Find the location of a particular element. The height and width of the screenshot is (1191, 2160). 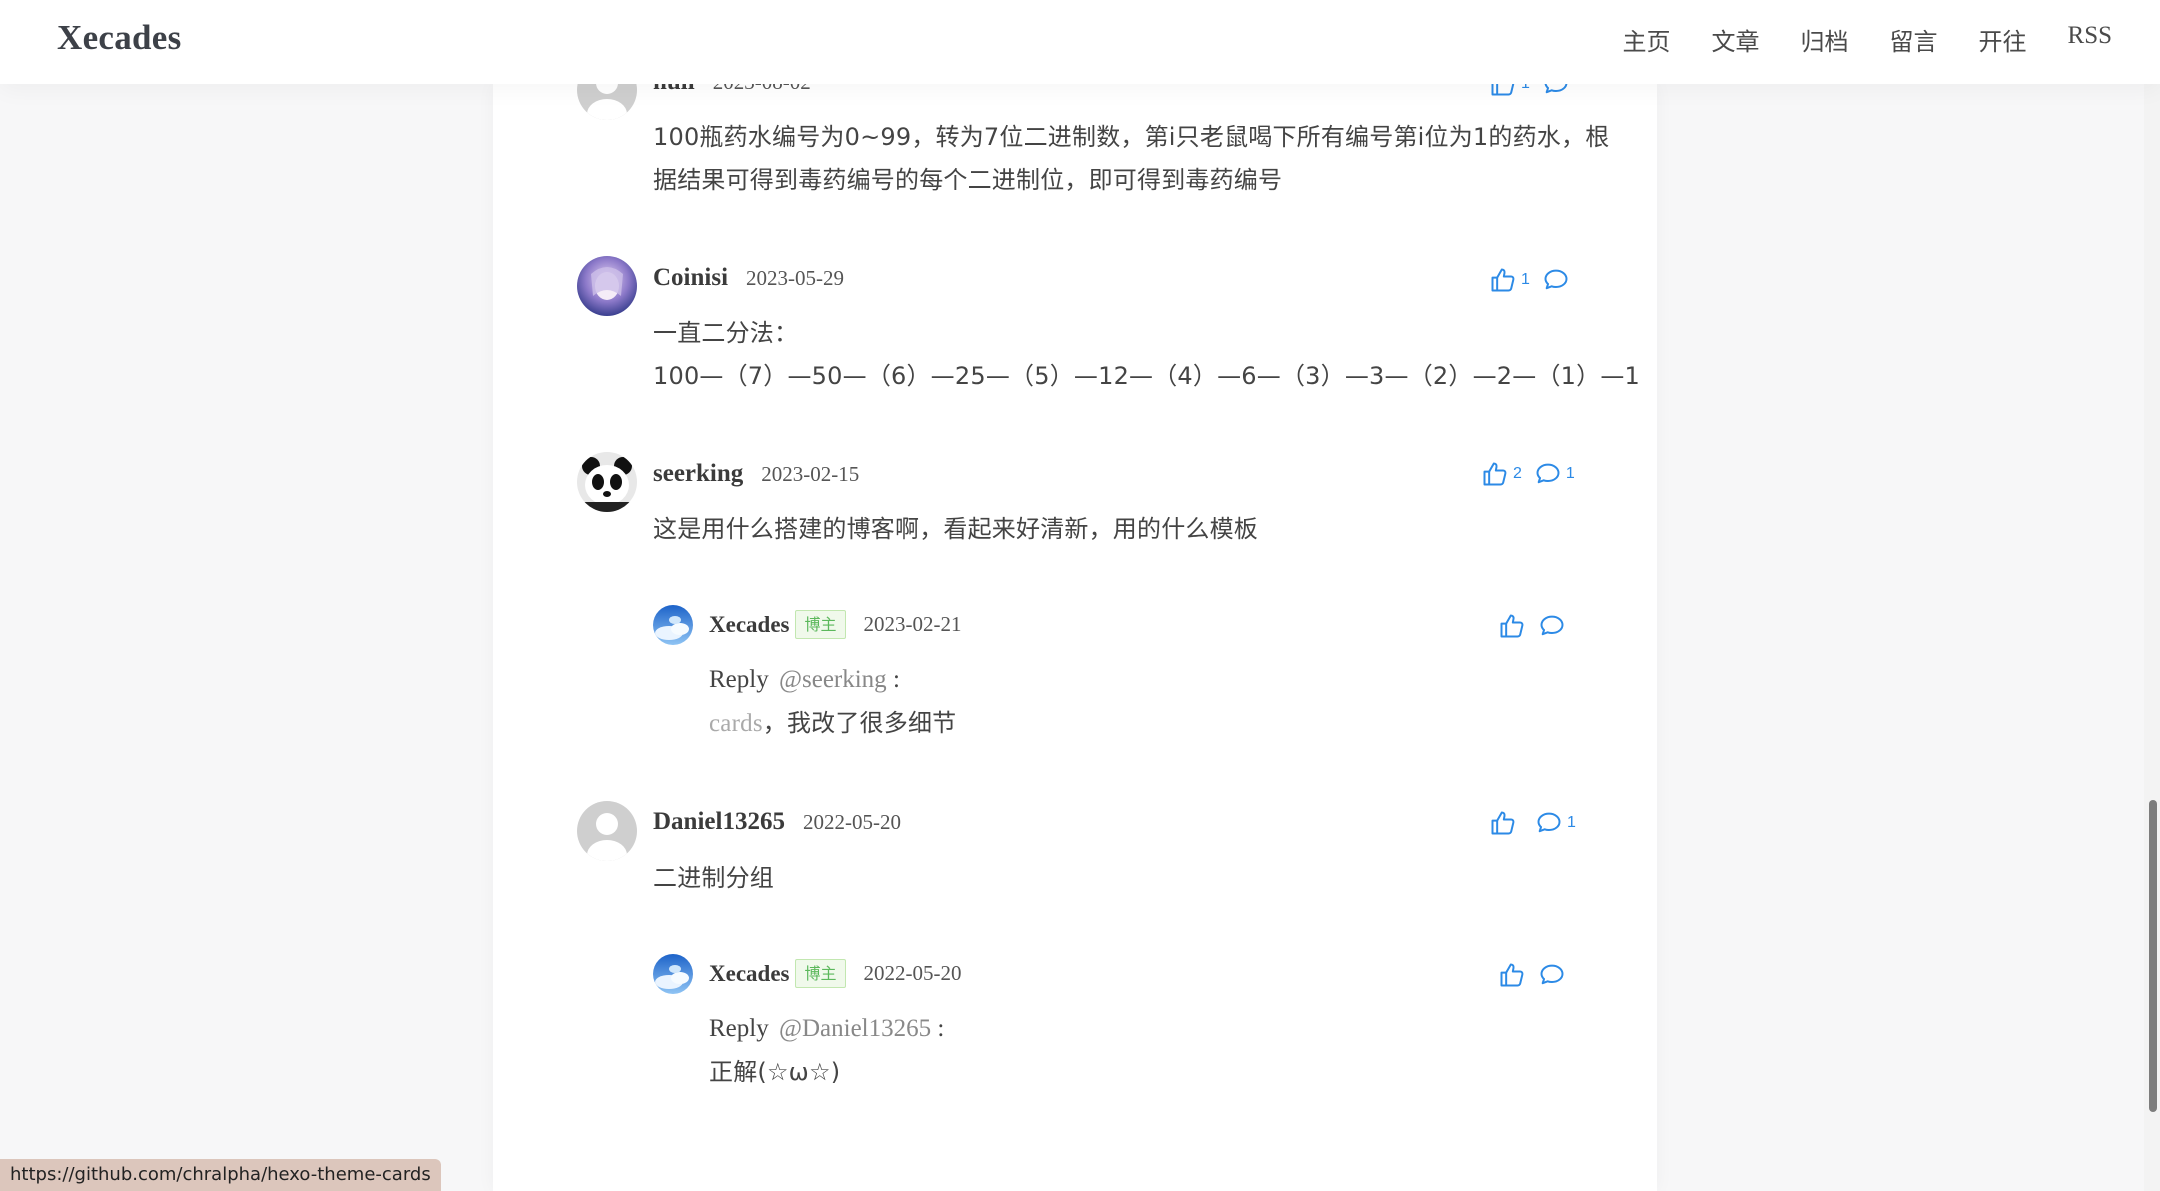

comment-author: seerking is located at coordinates (698, 474).